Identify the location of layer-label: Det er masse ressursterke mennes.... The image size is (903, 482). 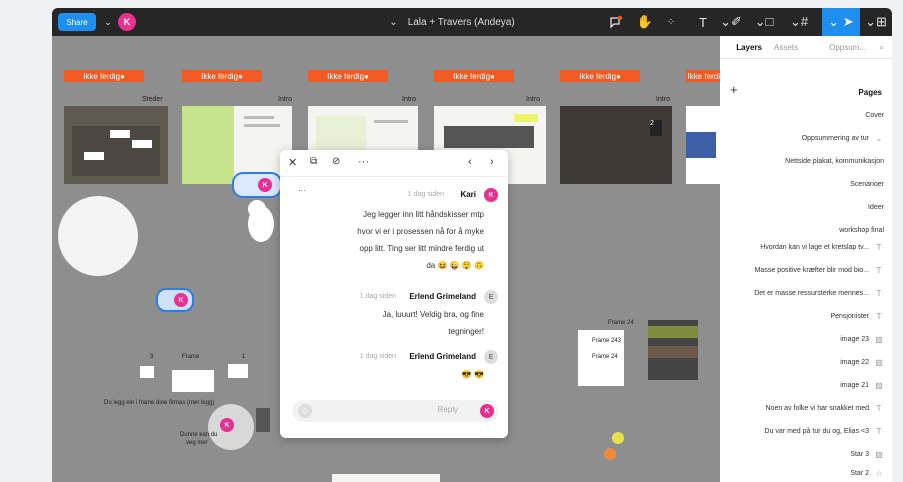
(811, 293).